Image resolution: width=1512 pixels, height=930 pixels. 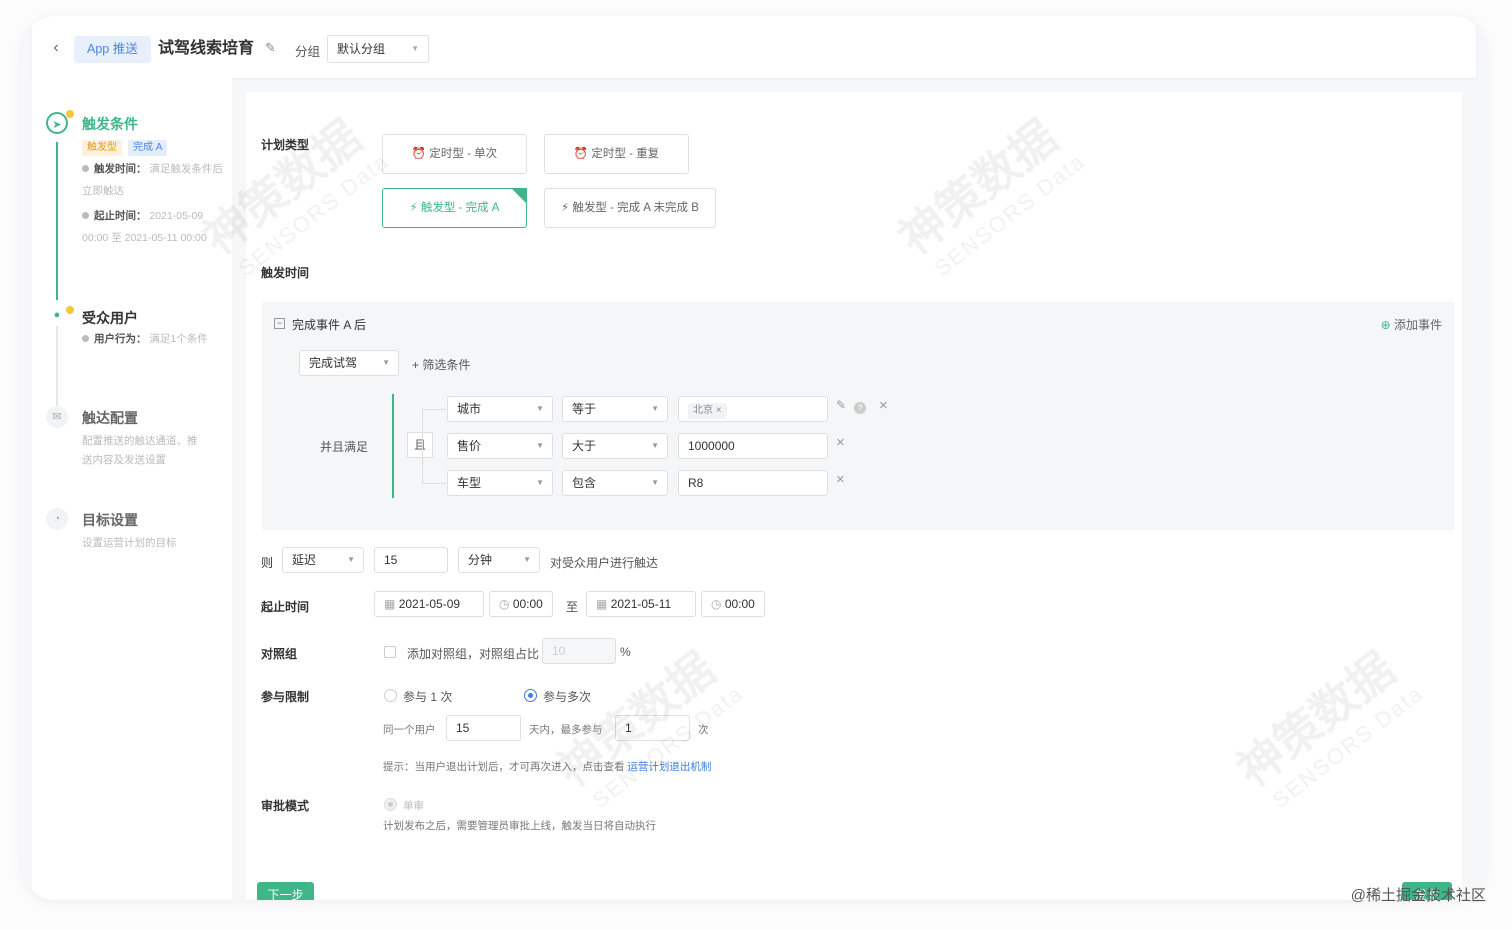 I want to click on group-bracket, so click(x=393, y=446).